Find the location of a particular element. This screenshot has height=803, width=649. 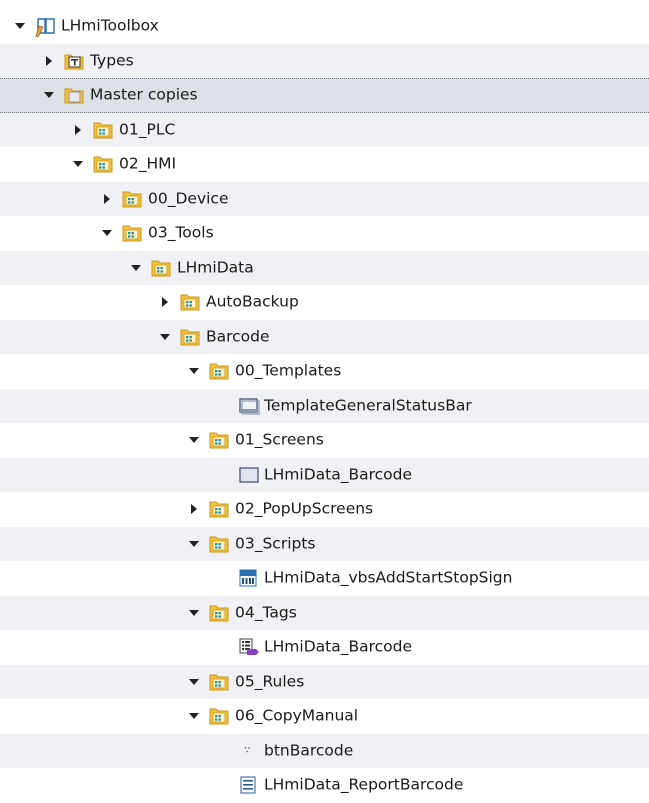

tree-row: 06_CopyManual is located at coordinates (324, 716).